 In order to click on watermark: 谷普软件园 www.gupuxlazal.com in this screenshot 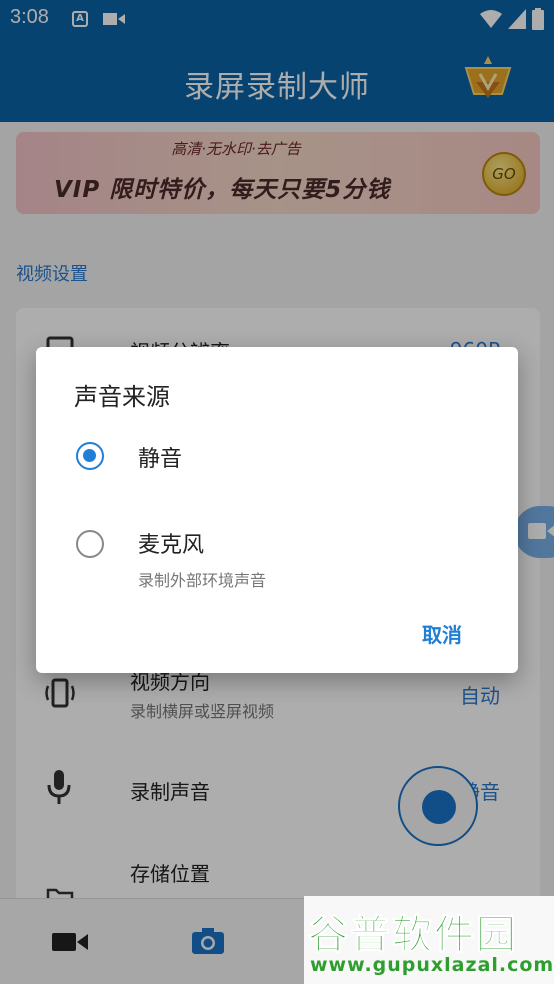, I will do `click(429, 940)`.